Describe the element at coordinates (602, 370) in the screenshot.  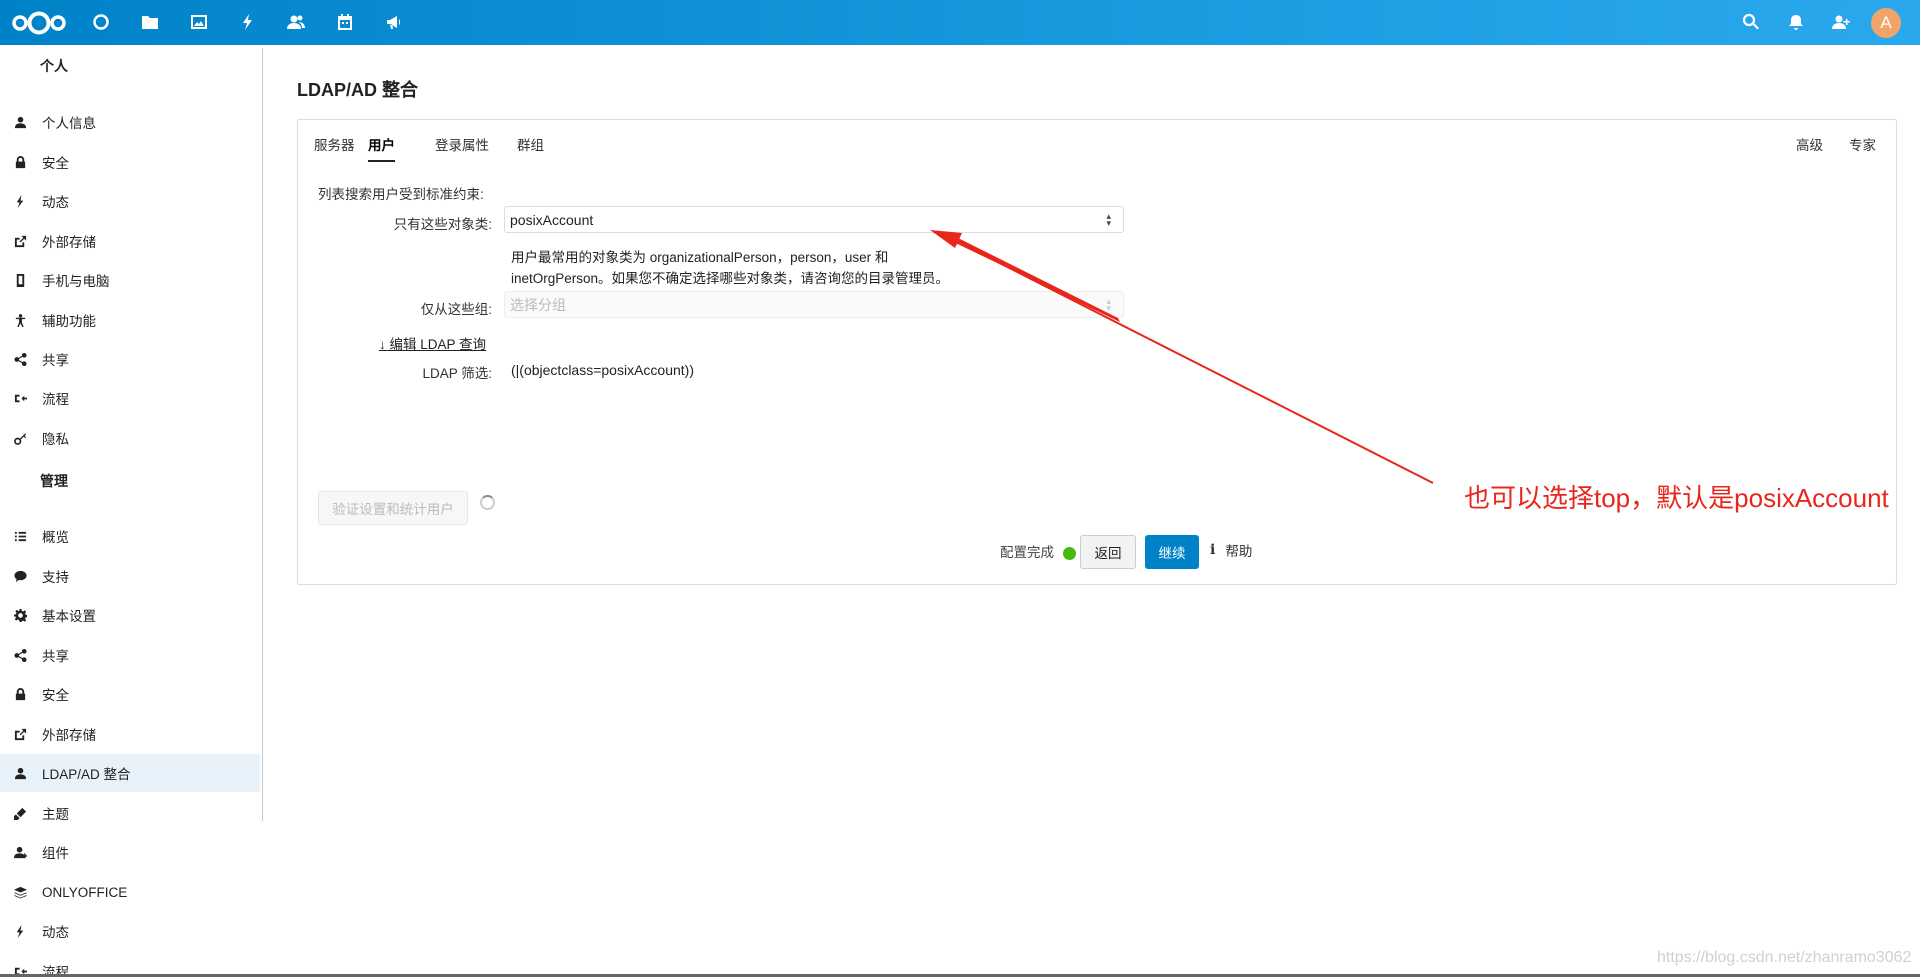
I see `ldap-filter-value: (|(objectclass=posixAccount))` at that location.